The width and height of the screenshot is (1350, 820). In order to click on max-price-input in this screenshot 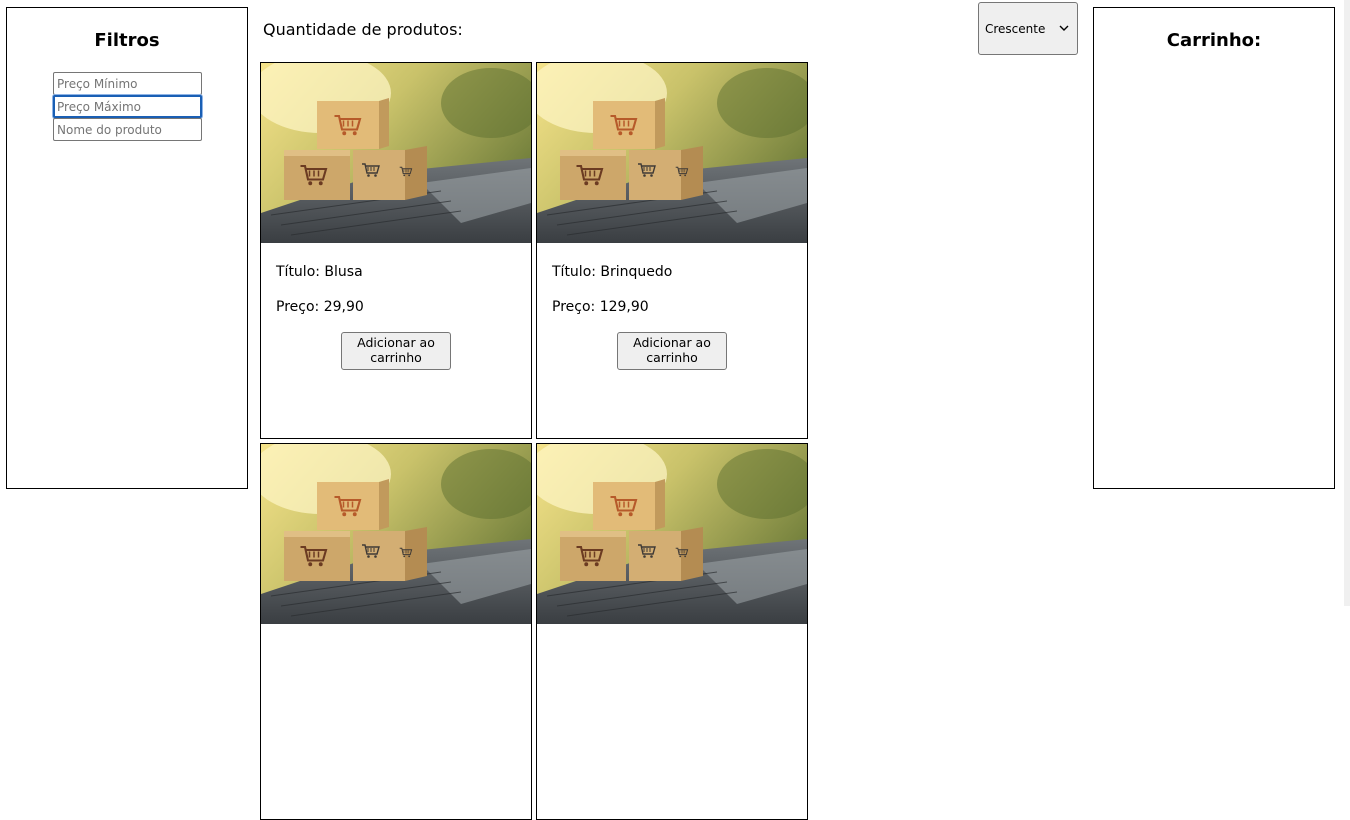, I will do `click(127, 106)`.